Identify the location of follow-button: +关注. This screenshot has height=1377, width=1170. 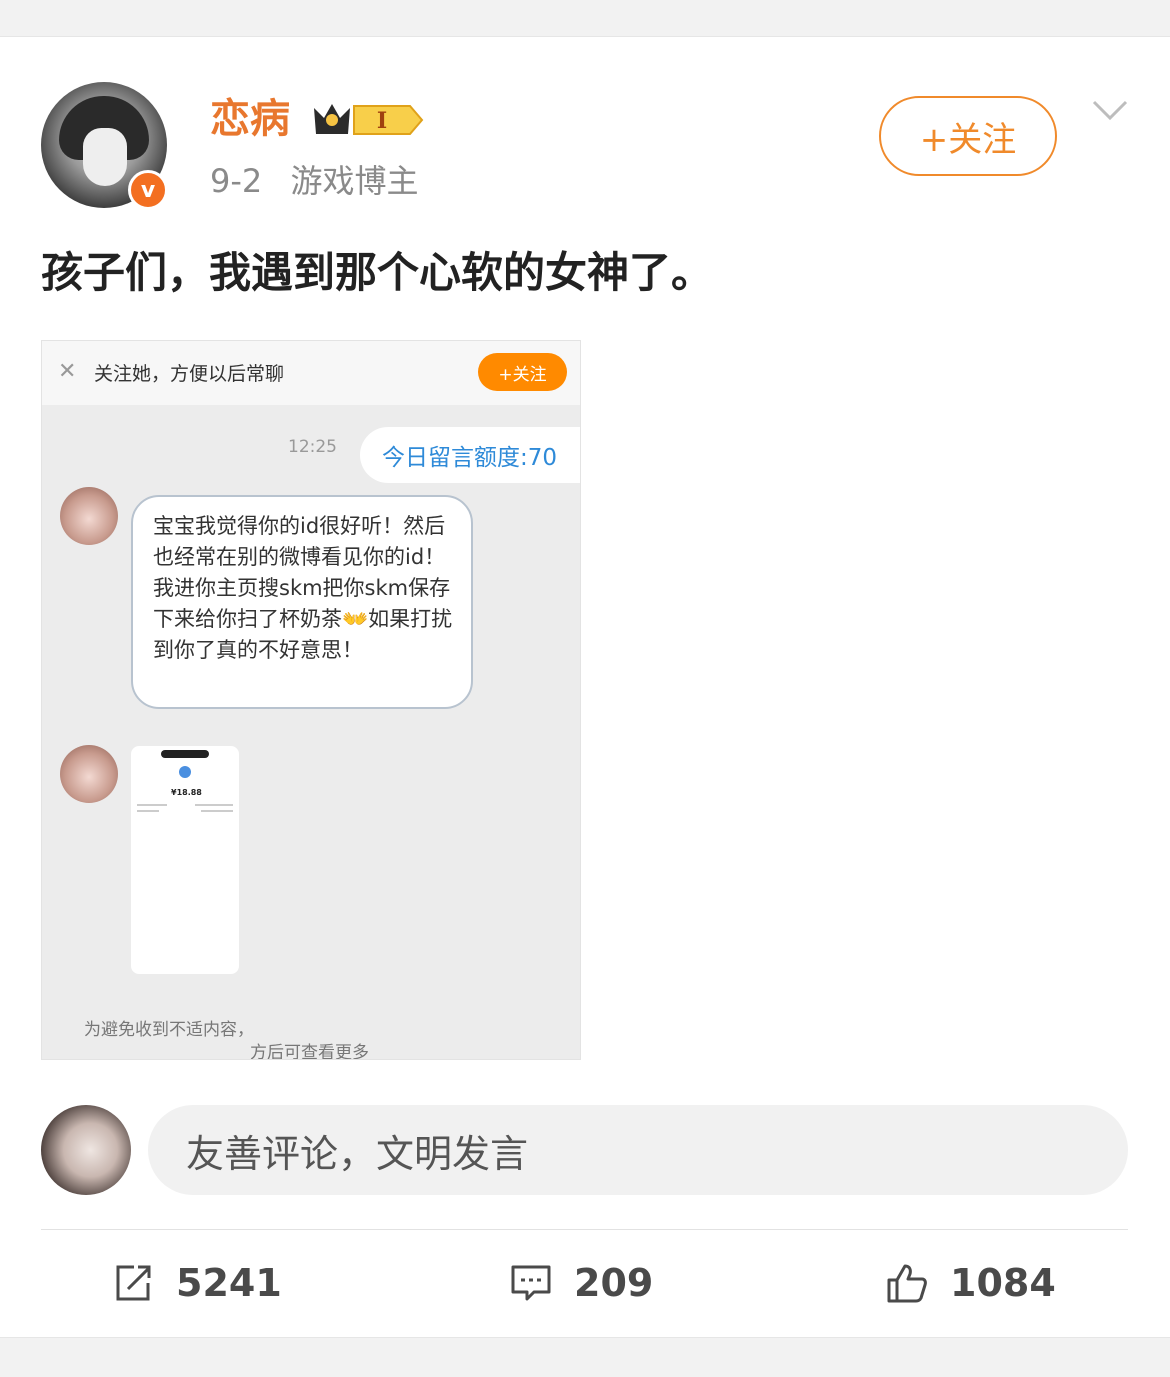
(968, 136).